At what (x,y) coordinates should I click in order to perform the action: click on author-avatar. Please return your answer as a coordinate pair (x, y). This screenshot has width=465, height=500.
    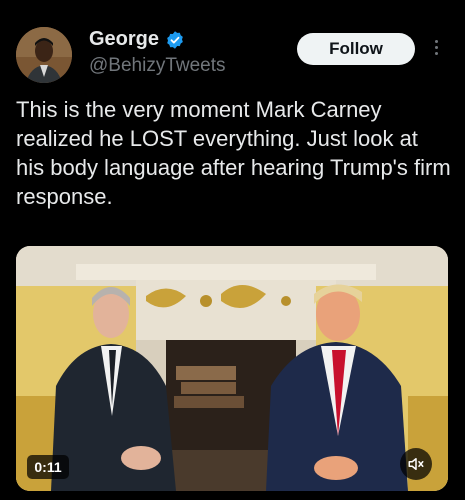
    Looking at the image, I should click on (44, 55).